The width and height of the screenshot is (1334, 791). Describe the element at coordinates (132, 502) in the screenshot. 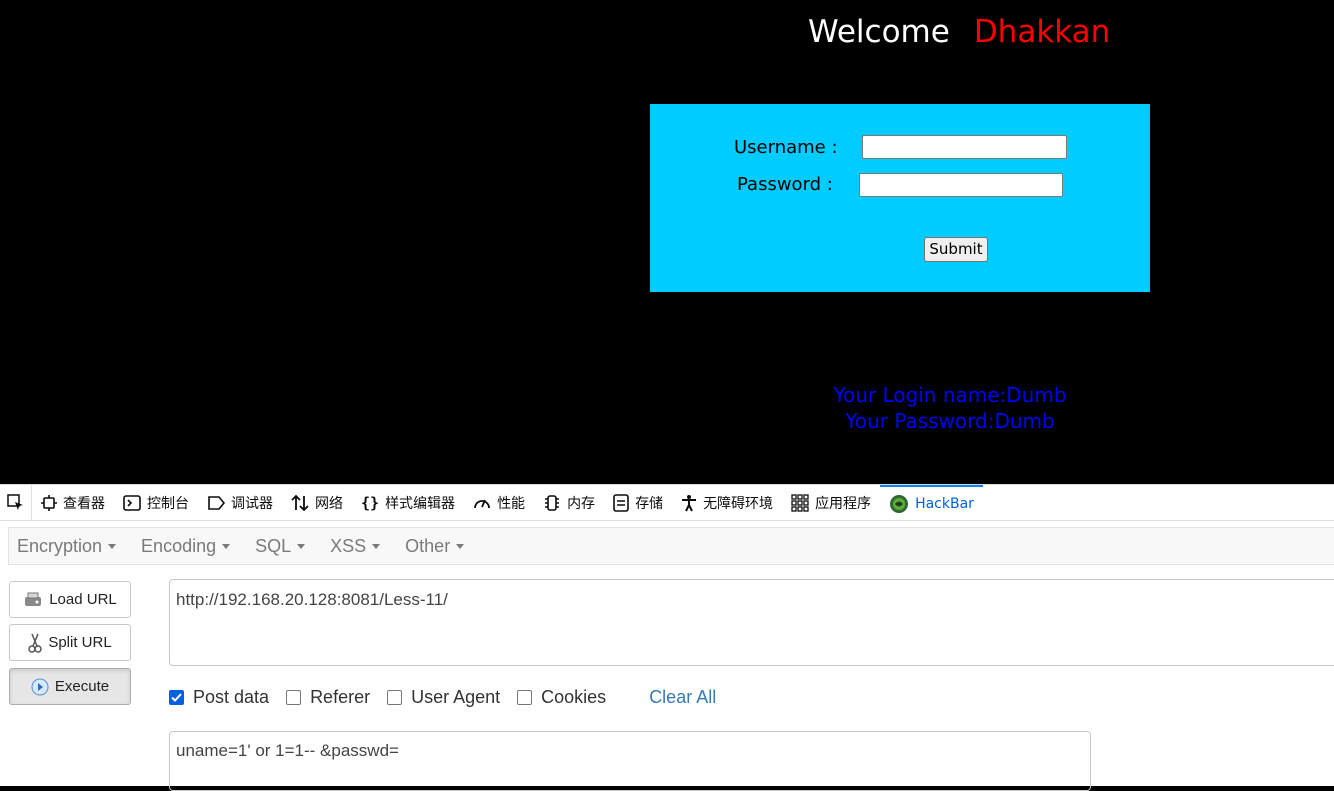

I see `console-icon` at that location.